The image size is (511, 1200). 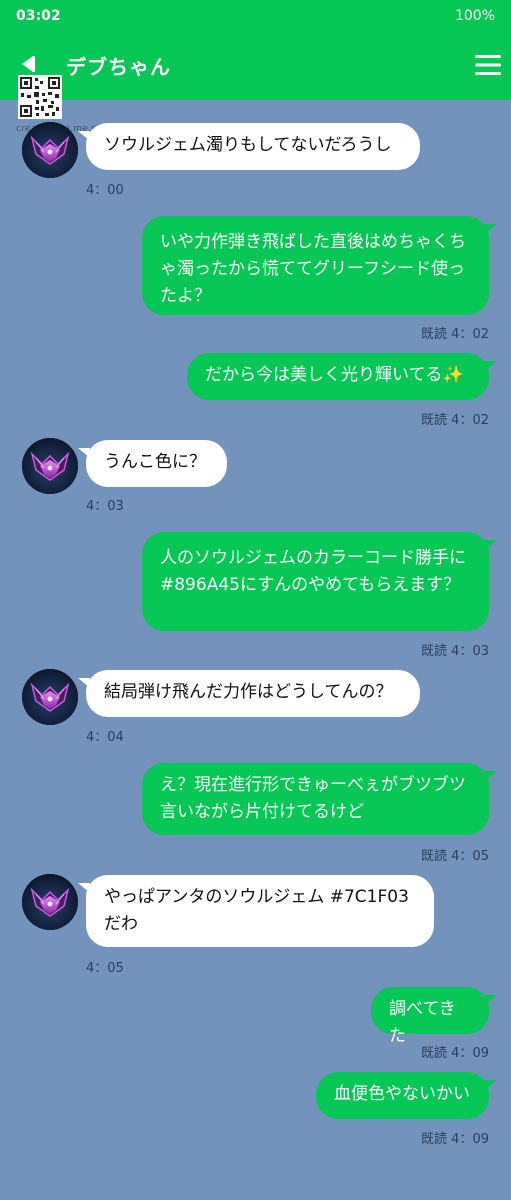 I want to click on incoming-message-bubble: やっぱアンタのソウルジェム #7C1F03だわ, so click(x=256, y=911).